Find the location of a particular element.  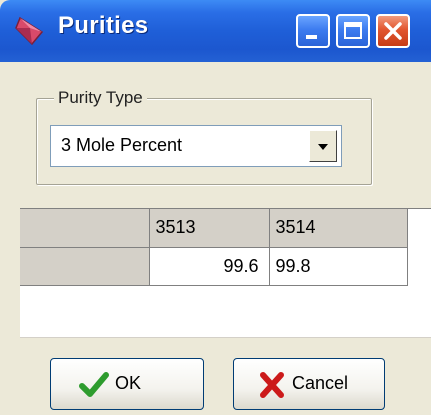

cancel-button: Cancel is located at coordinates (309, 384).